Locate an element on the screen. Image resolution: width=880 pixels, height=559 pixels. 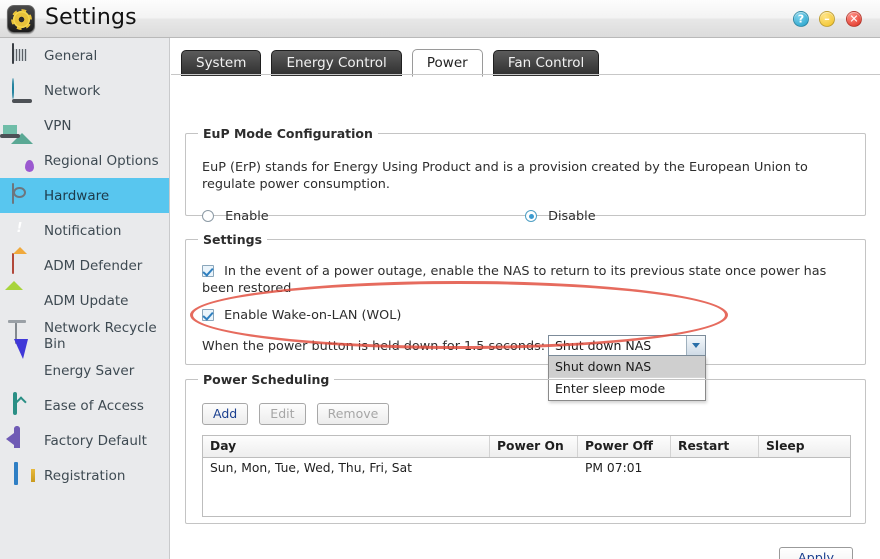
update-arrow-up-icon is located at coordinates (22, 301).